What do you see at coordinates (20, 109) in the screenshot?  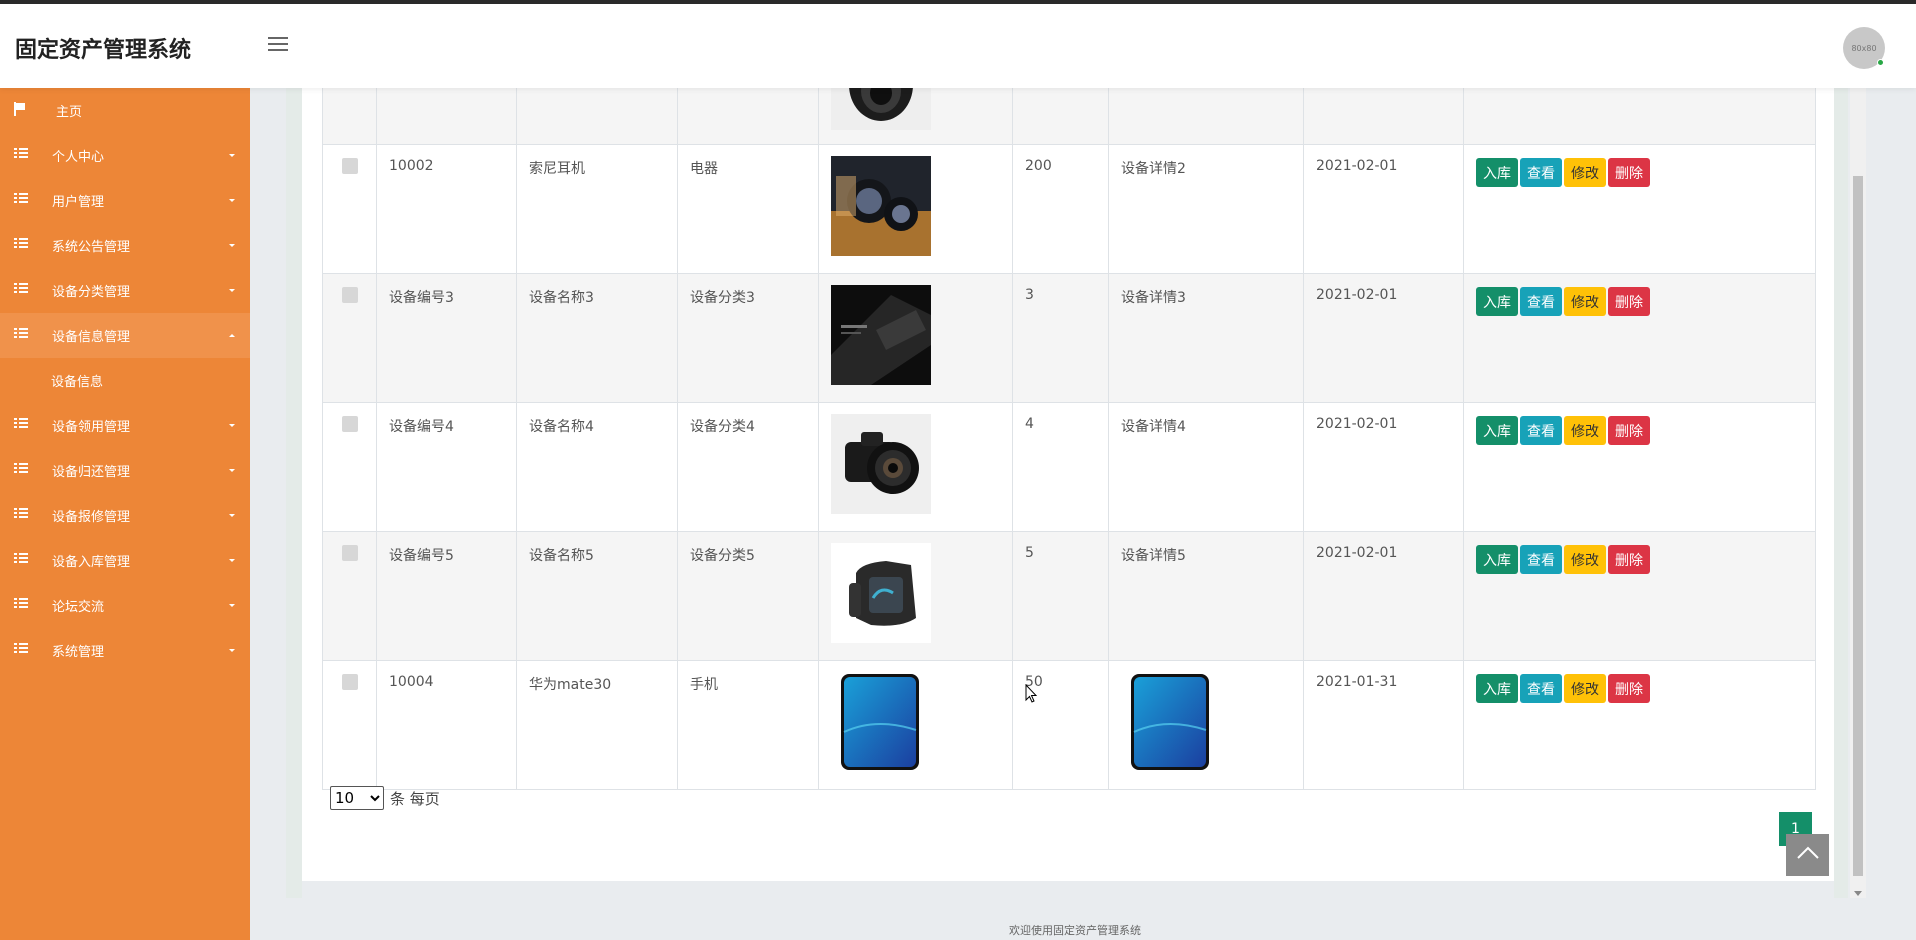 I see `flag-icon` at bounding box center [20, 109].